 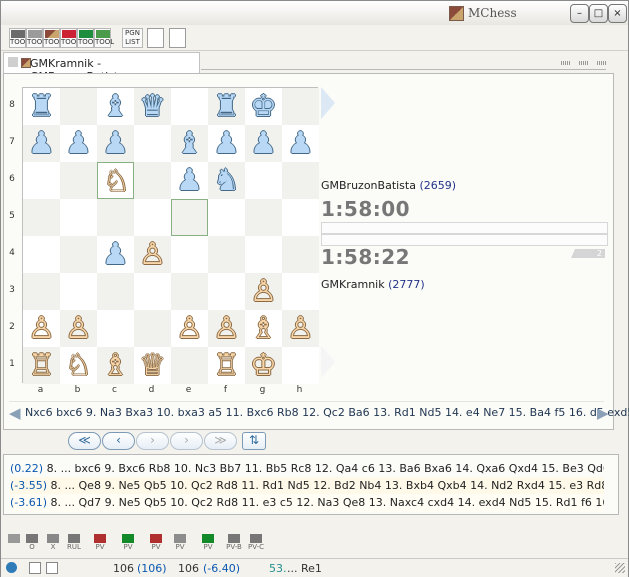 What do you see at coordinates (41, 254) in the screenshot?
I see `square-a4` at bounding box center [41, 254].